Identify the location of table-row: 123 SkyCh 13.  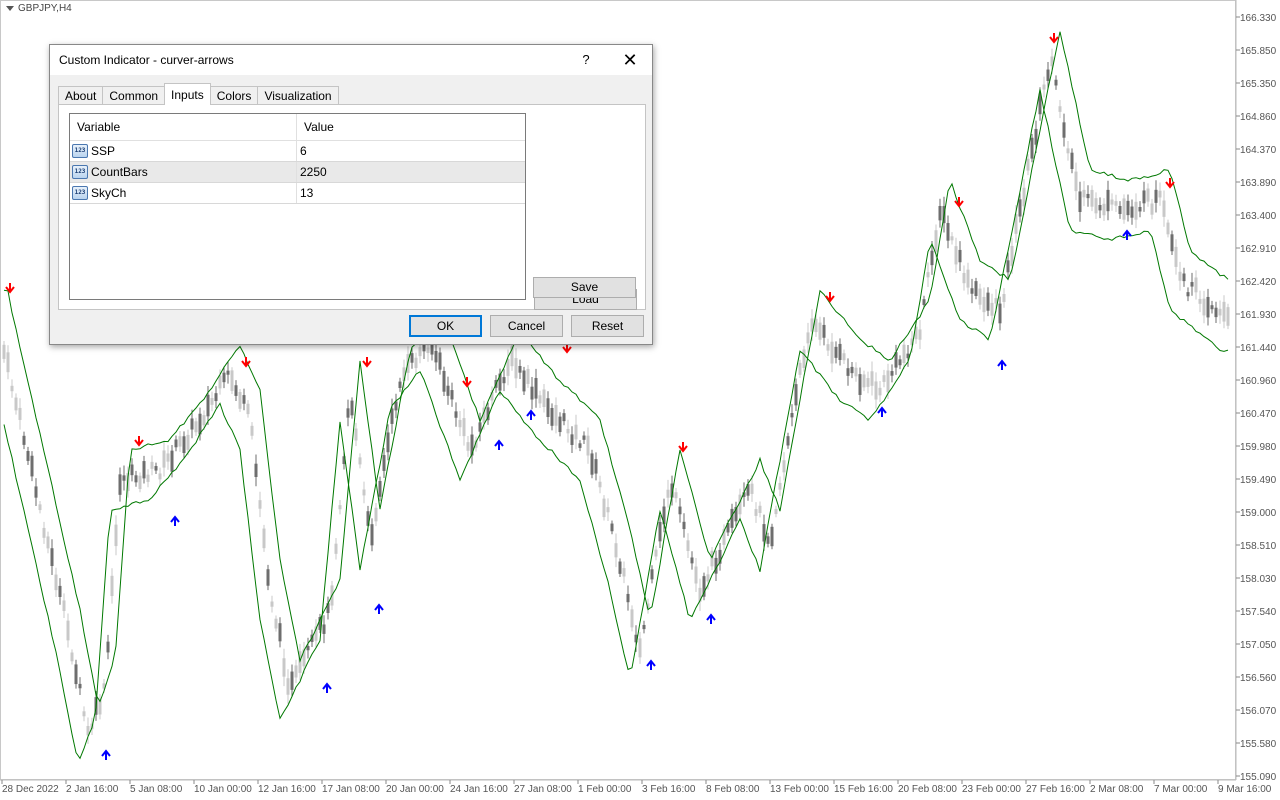
(297, 193).